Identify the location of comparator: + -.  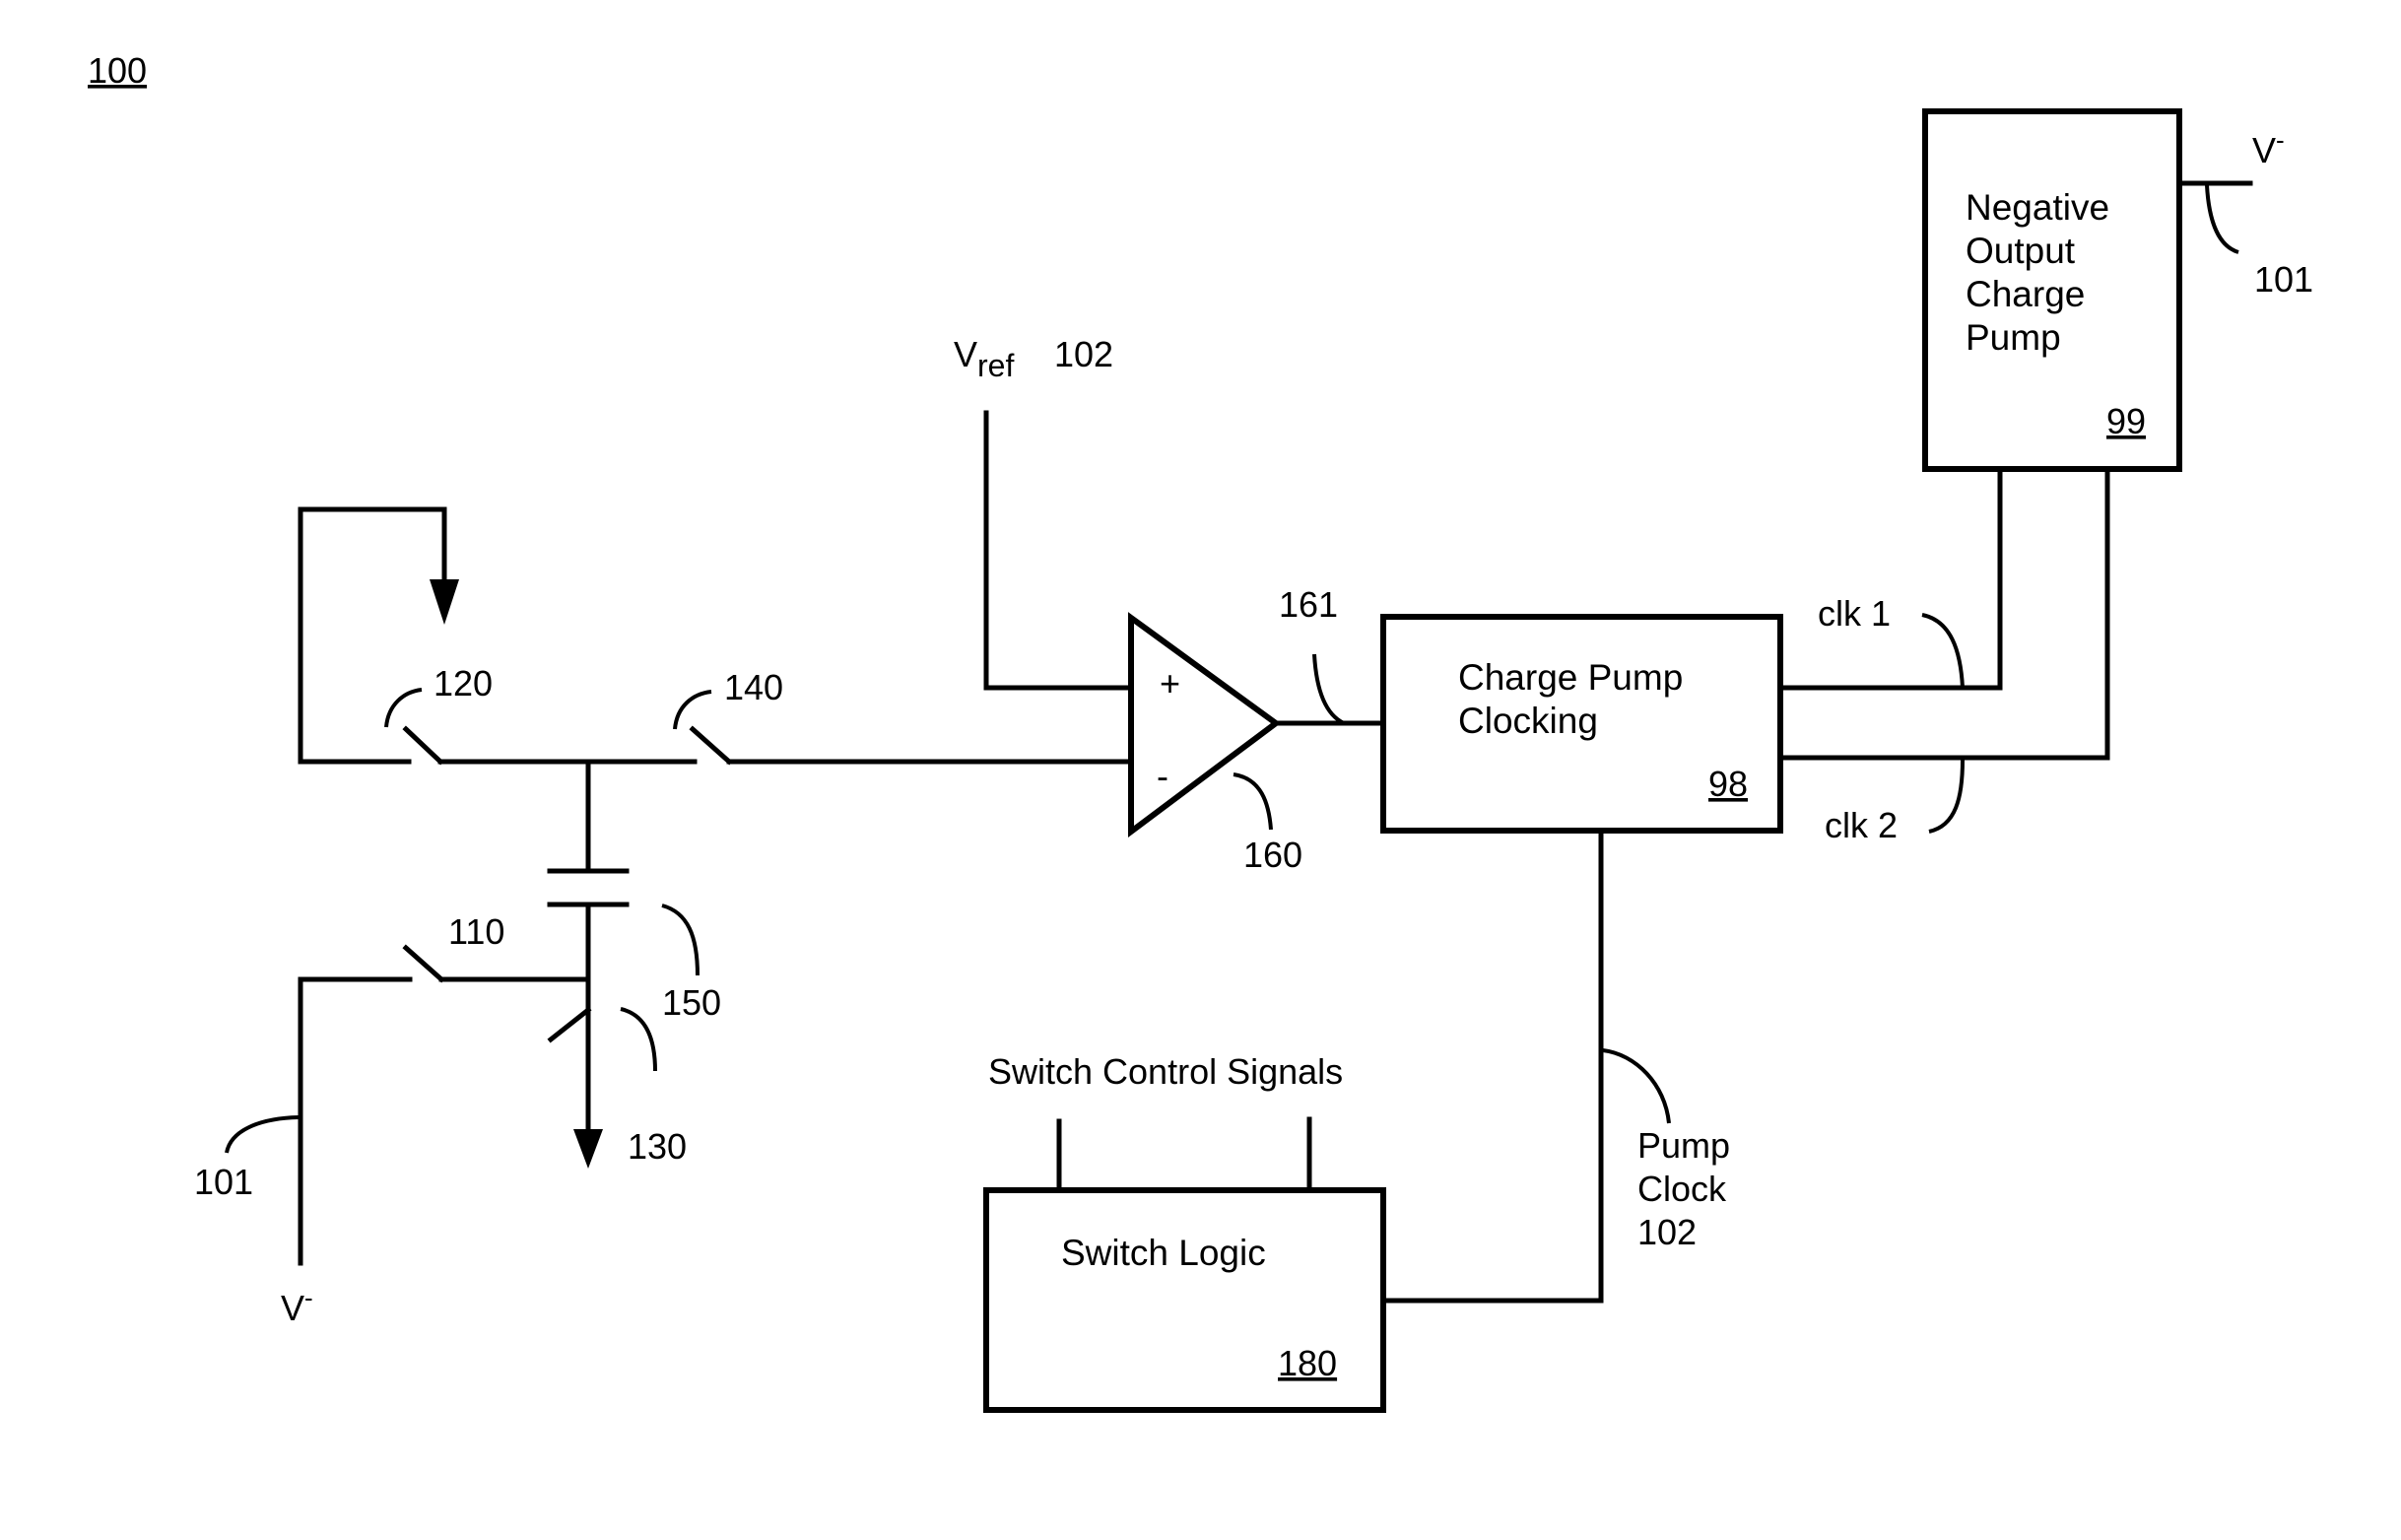
(1205, 725).